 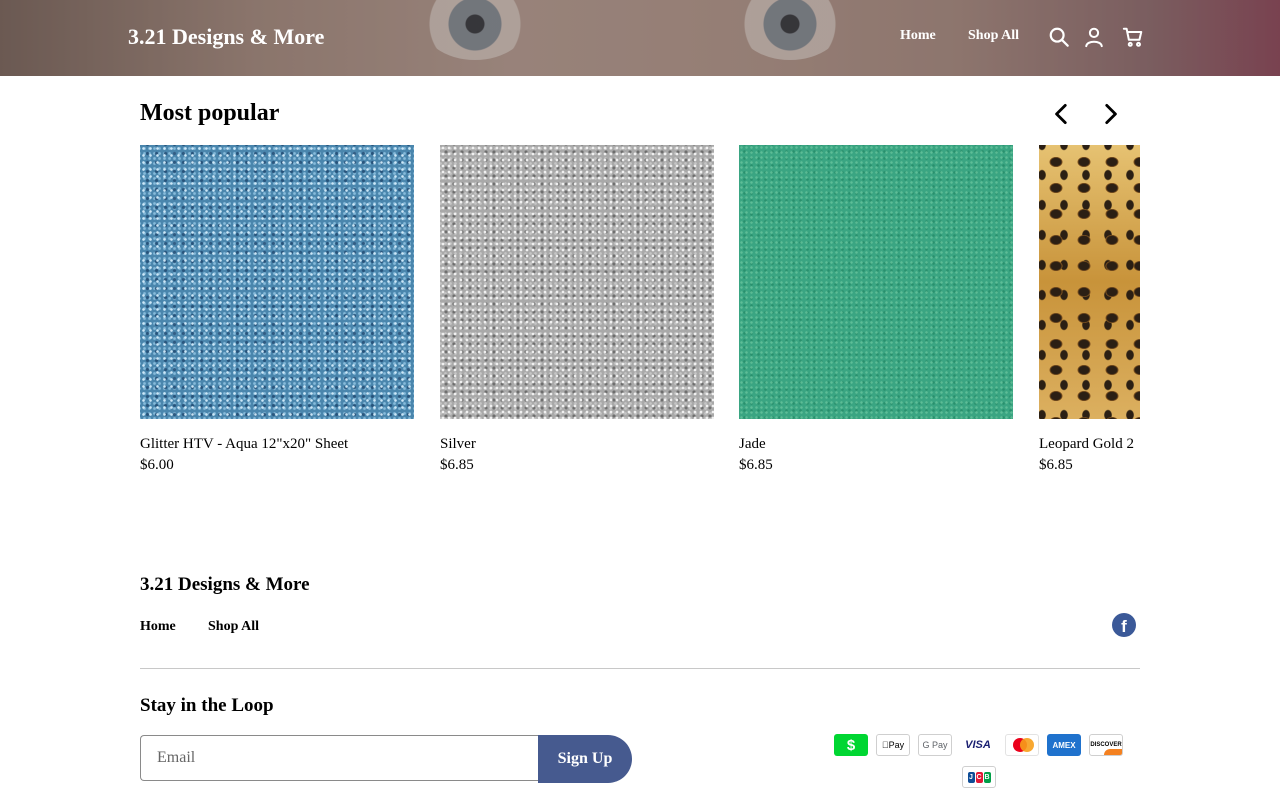 I want to click on most-popular-heading: Most popular, so click(x=210, y=113).